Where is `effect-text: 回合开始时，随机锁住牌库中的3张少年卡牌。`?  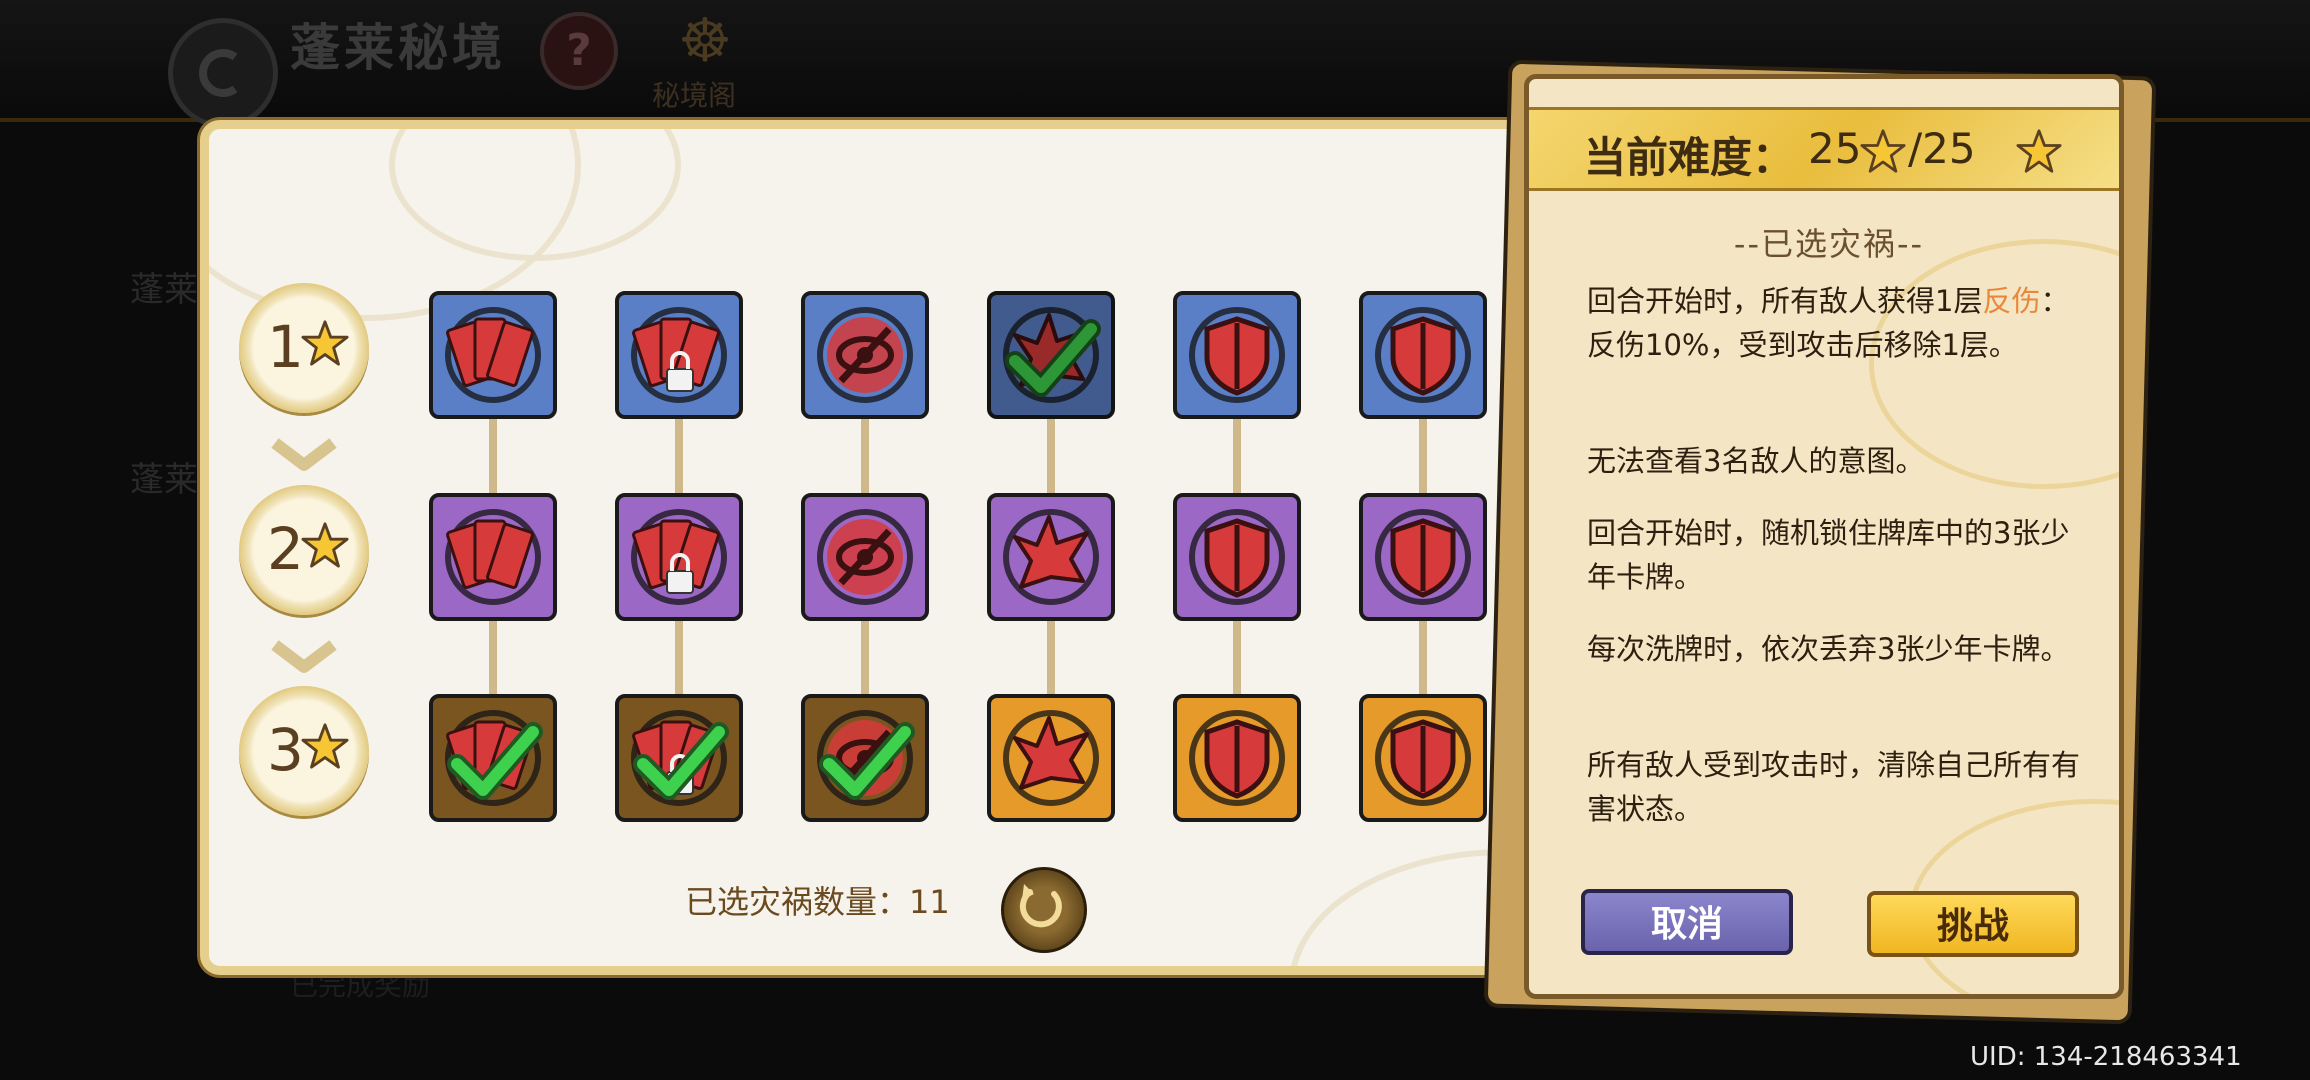 effect-text: 回合开始时，随机锁住牌库中的3张少年卡牌。 is located at coordinates (1828, 555).